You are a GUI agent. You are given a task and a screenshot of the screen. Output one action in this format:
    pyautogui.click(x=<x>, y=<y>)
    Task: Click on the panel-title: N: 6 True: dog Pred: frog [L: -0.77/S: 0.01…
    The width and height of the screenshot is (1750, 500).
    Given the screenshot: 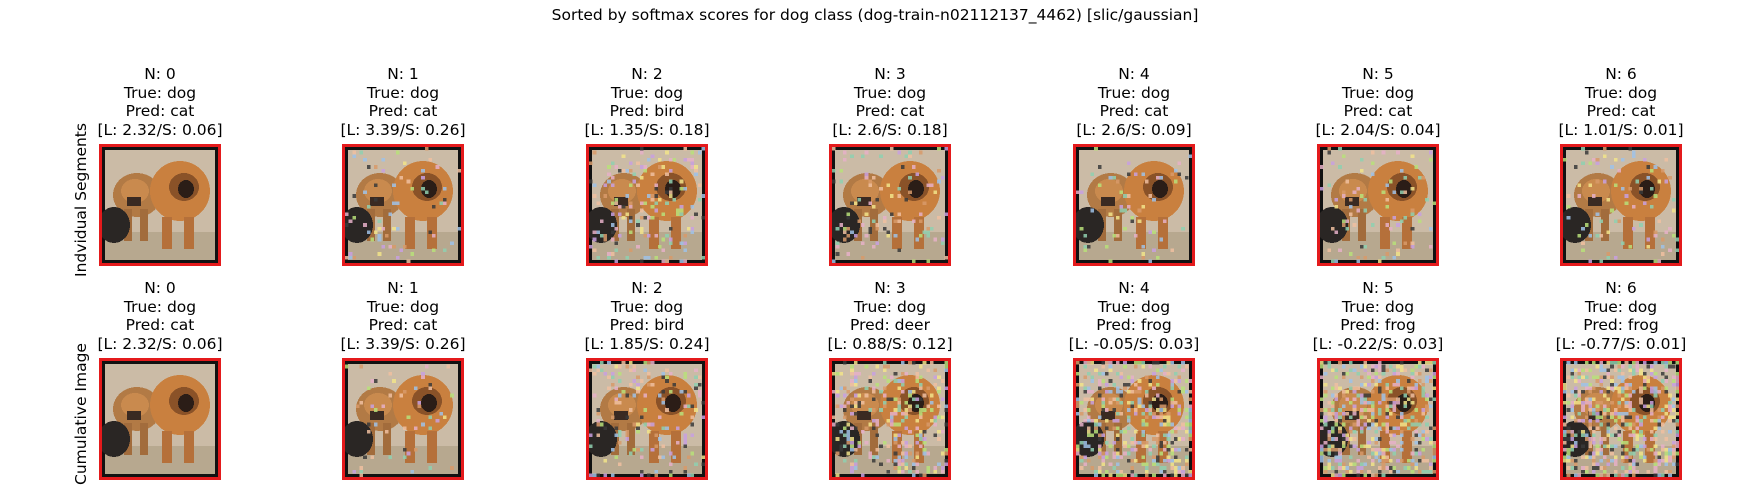 What is the action you would take?
    pyautogui.click(x=1621, y=316)
    